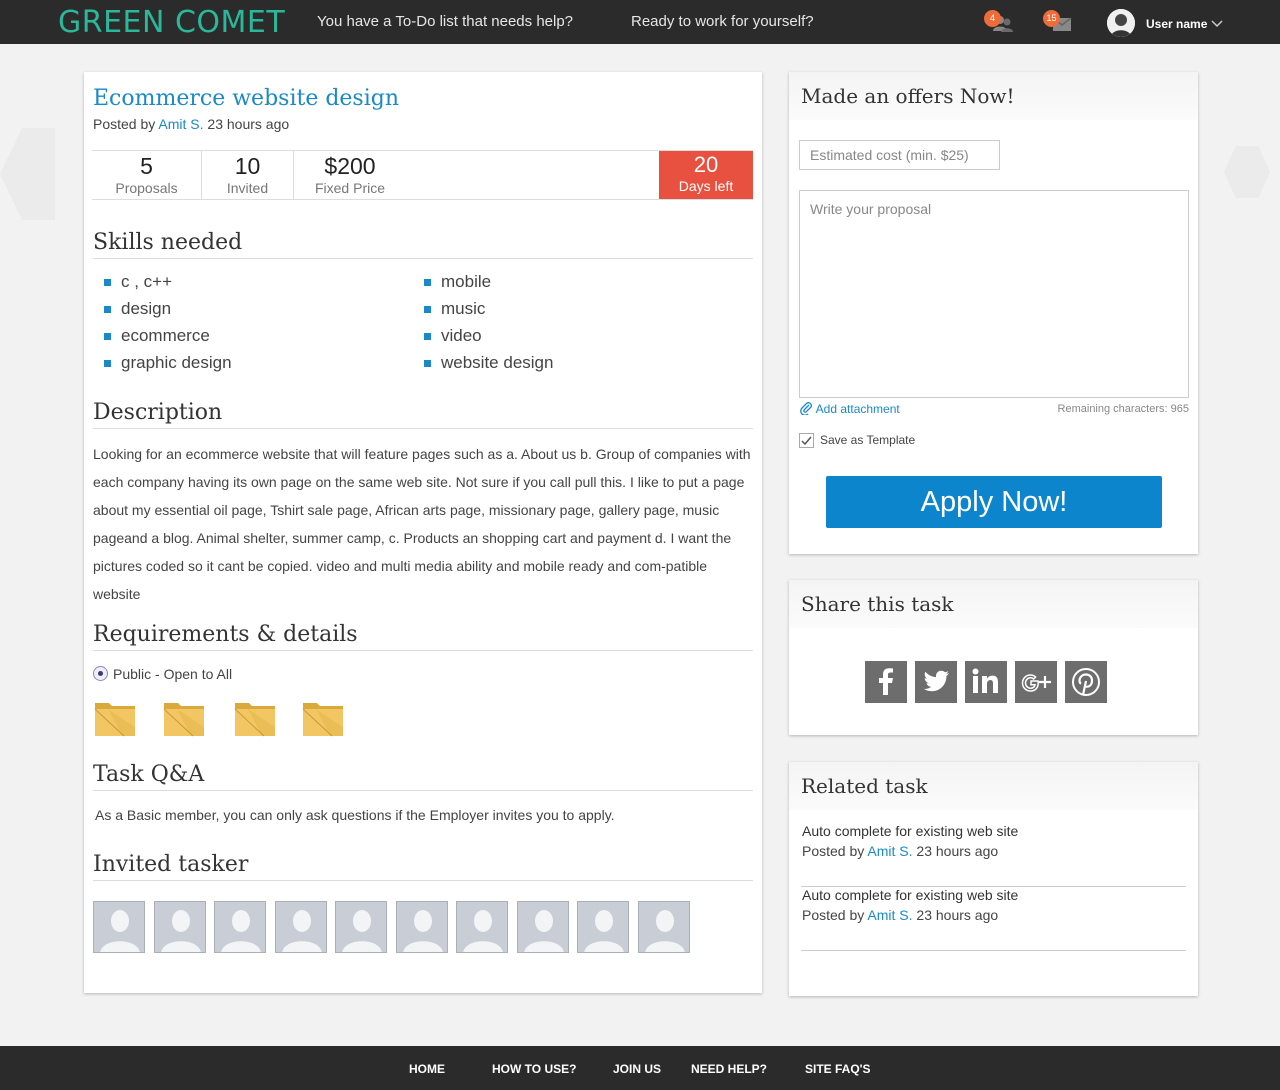  What do you see at coordinates (1247, 172) in the screenshot?
I see `decorative-shape-right` at bounding box center [1247, 172].